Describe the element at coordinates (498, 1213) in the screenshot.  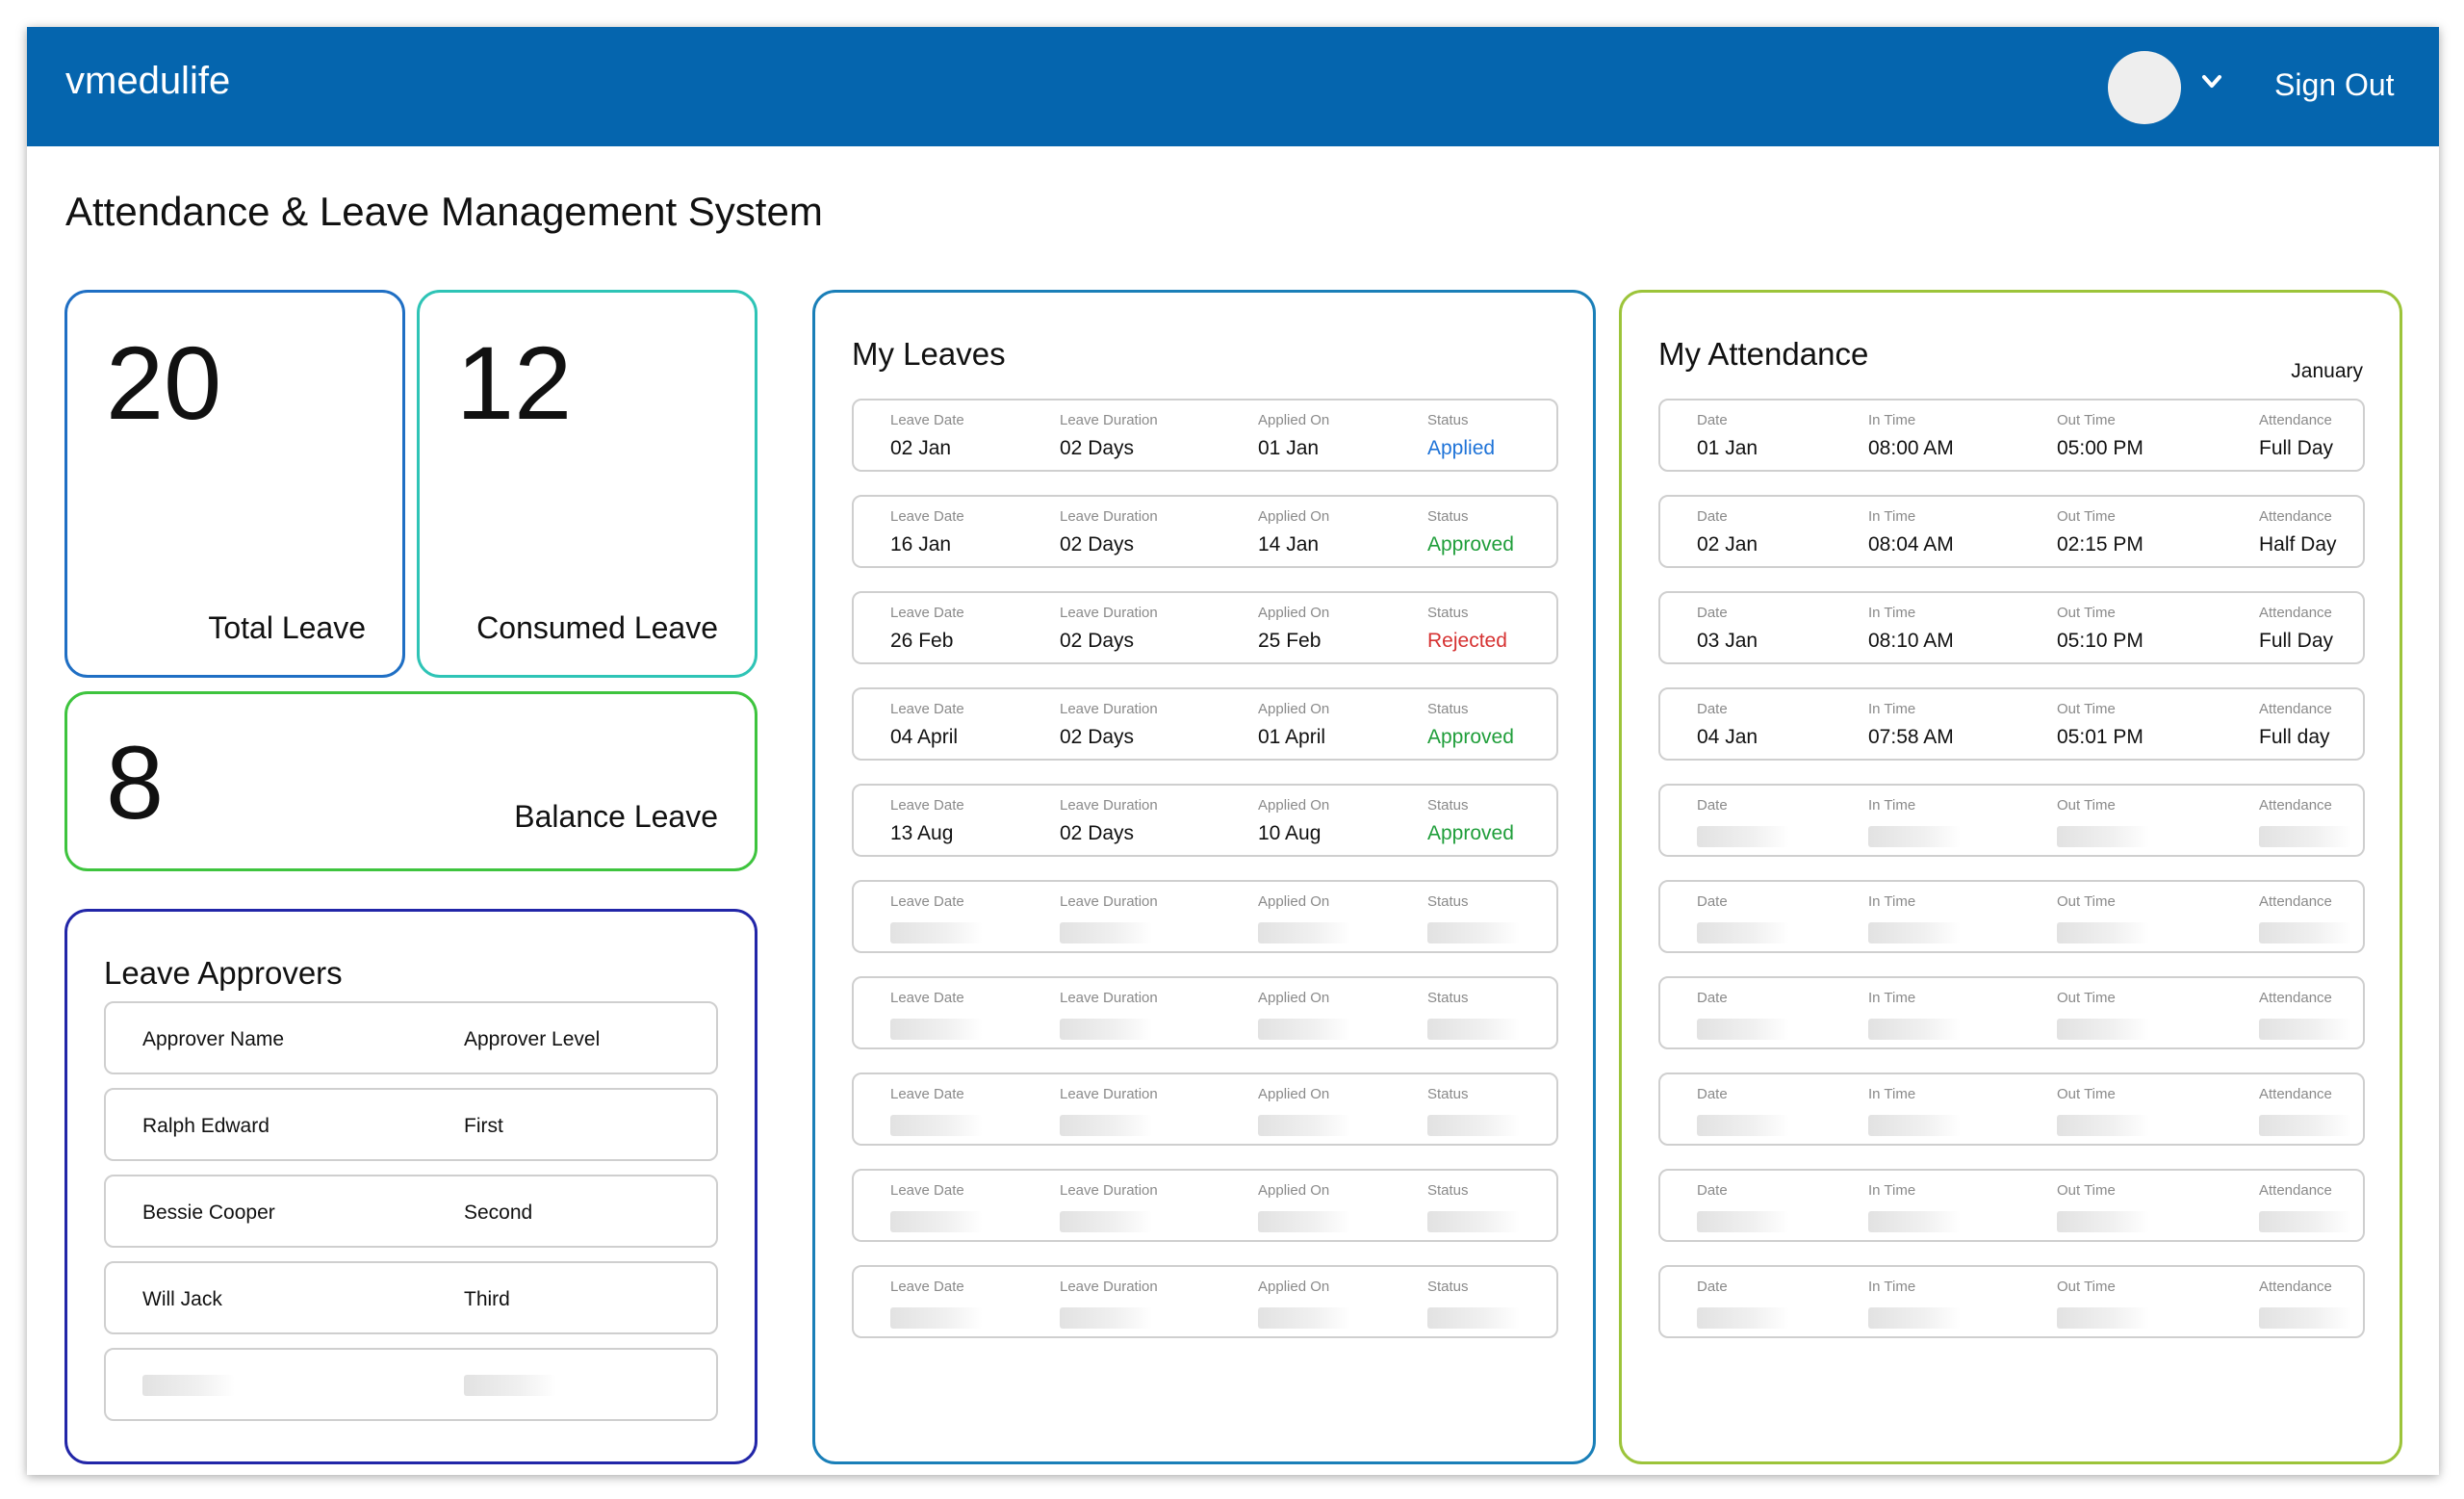
I see `approver-level: Second` at that location.